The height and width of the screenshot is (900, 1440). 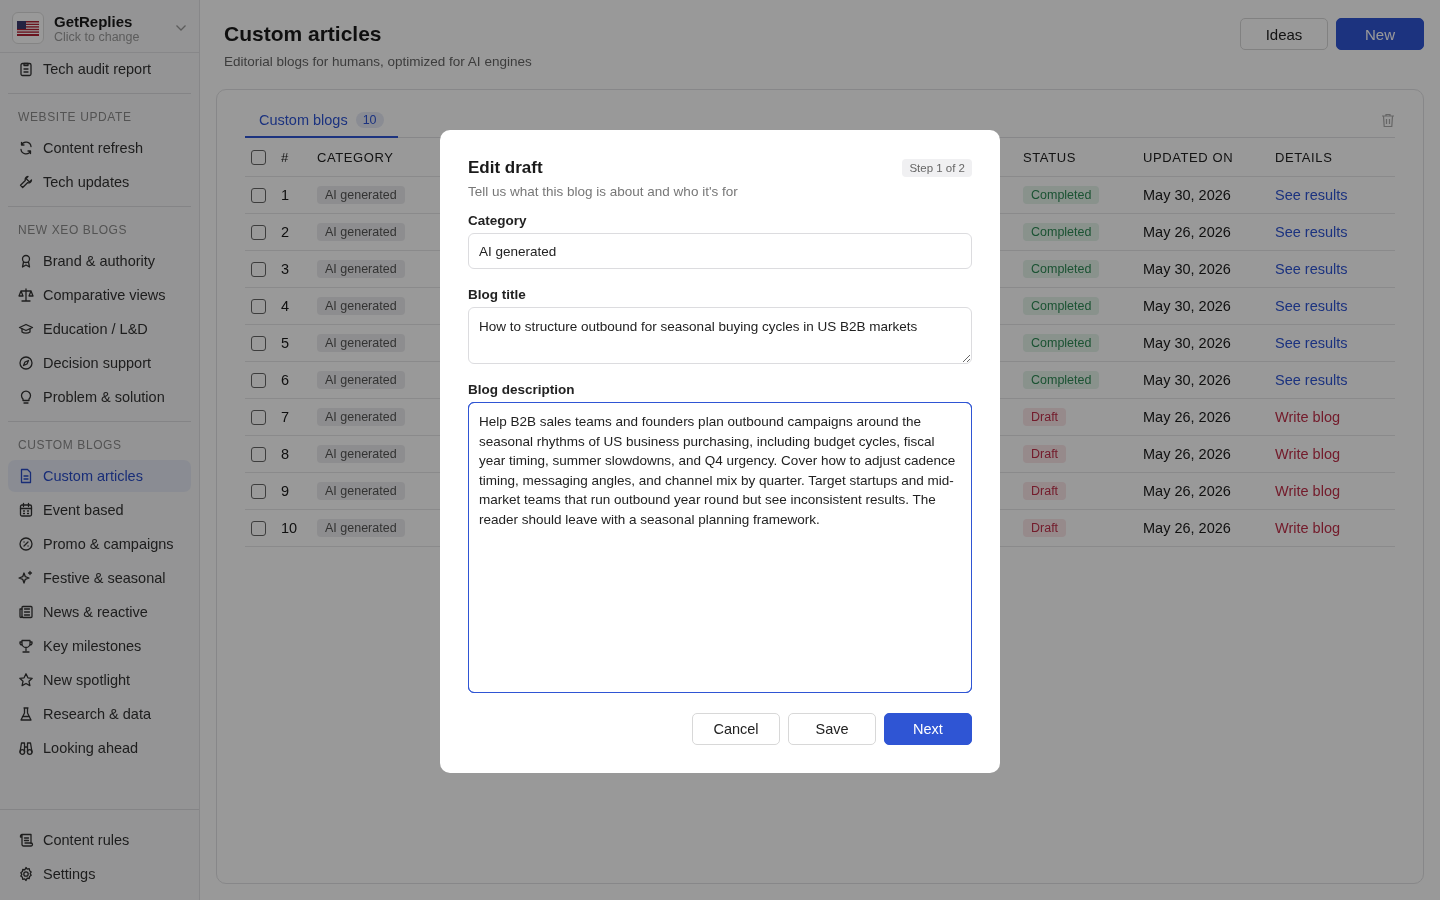 What do you see at coordinates (99, 363) in the screenshot?
I see `sidebar-item: Decision support` at bounding box center [99, 363].